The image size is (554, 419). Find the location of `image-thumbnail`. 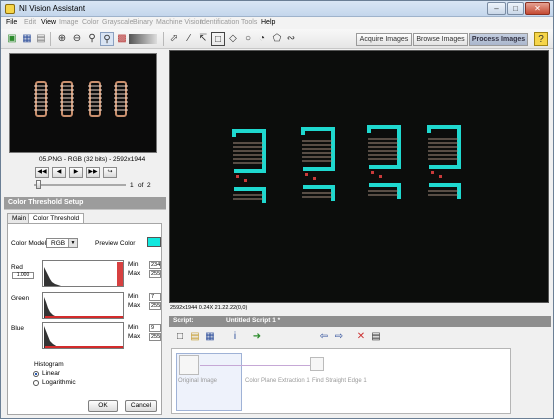

image-thumbnail is located at coordinates (83, 103).